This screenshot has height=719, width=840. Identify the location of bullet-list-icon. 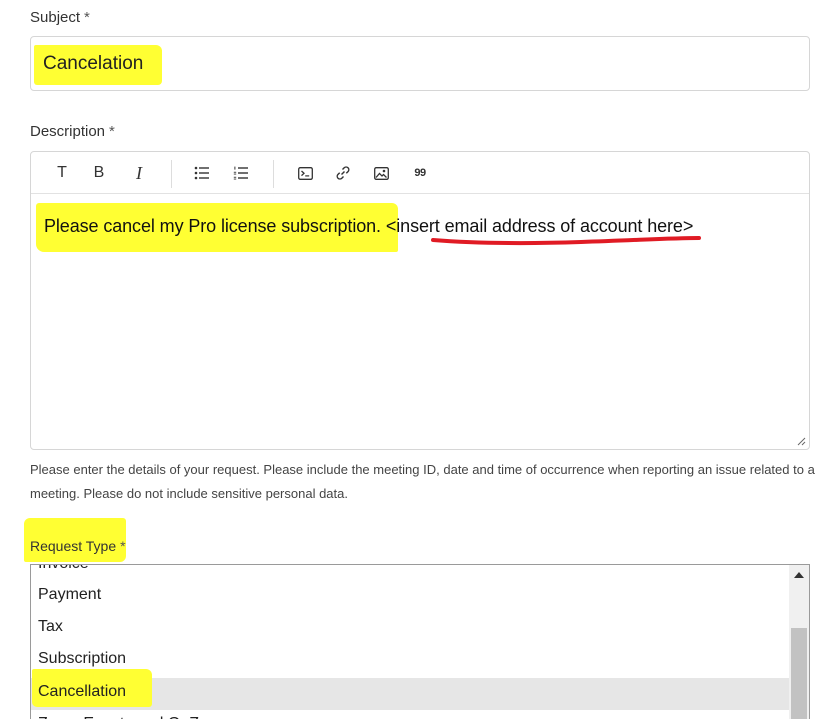
(201, 173).